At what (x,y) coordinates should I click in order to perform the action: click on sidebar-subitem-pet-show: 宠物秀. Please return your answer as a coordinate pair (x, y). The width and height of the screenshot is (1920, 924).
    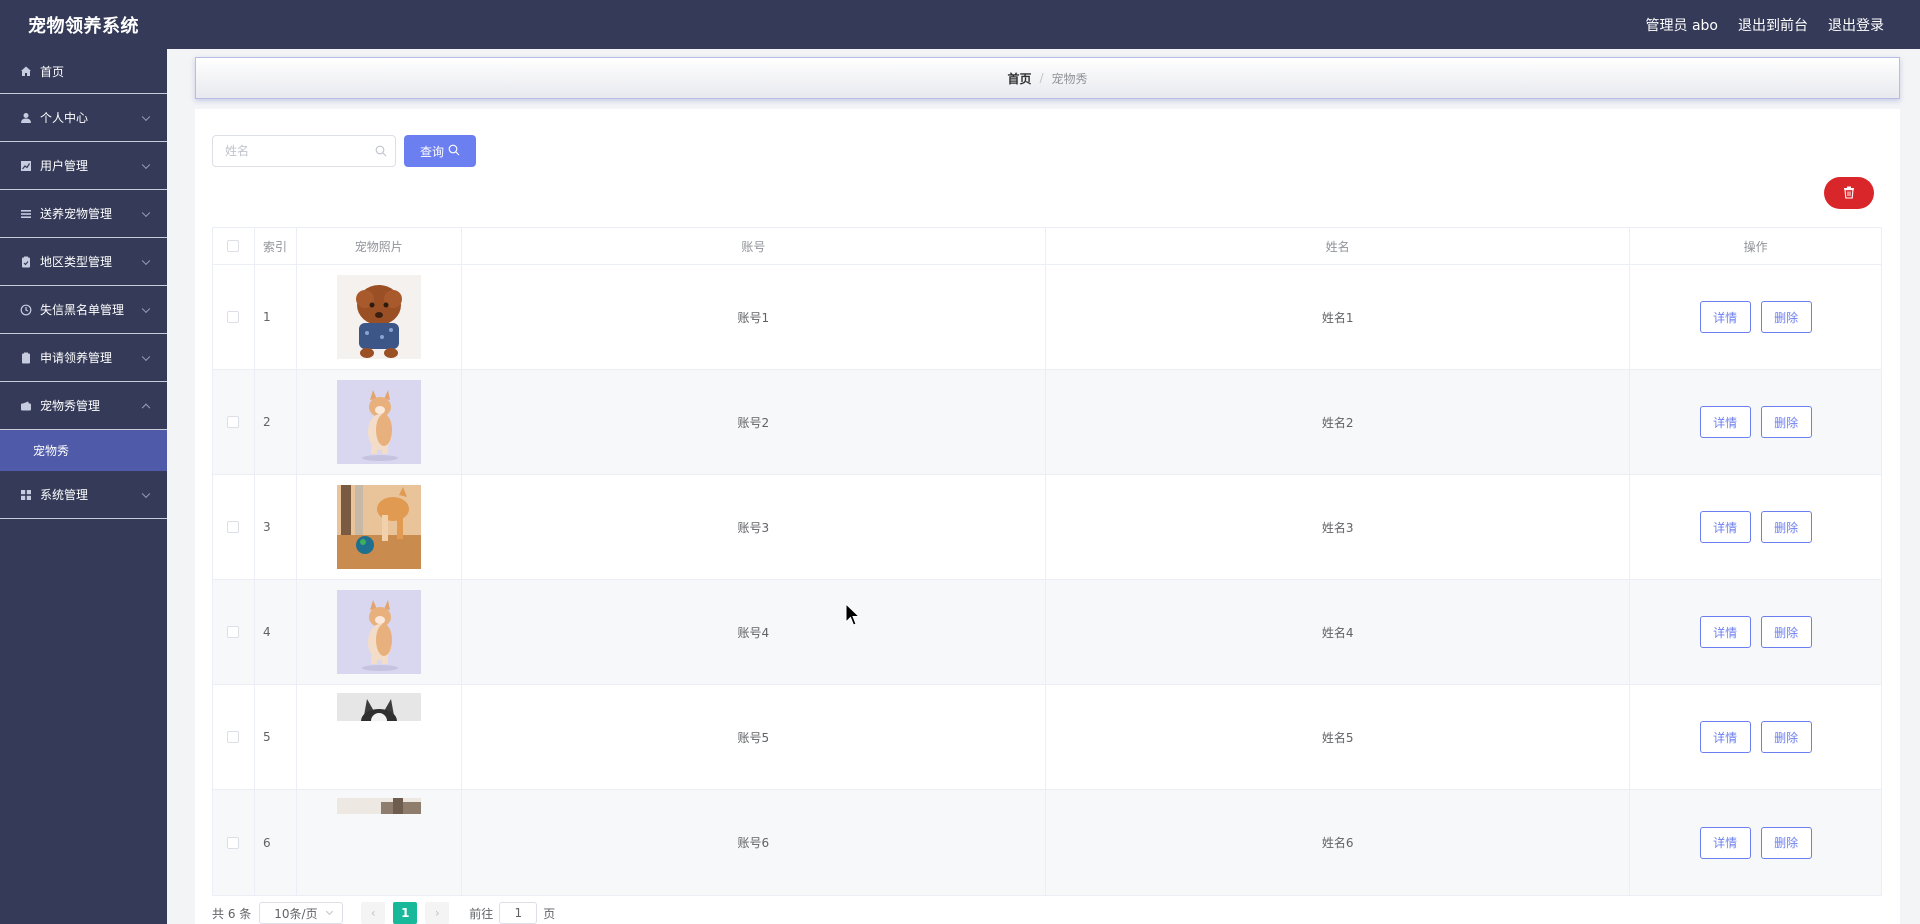
    Looking at the image, I should click on (83, 450).